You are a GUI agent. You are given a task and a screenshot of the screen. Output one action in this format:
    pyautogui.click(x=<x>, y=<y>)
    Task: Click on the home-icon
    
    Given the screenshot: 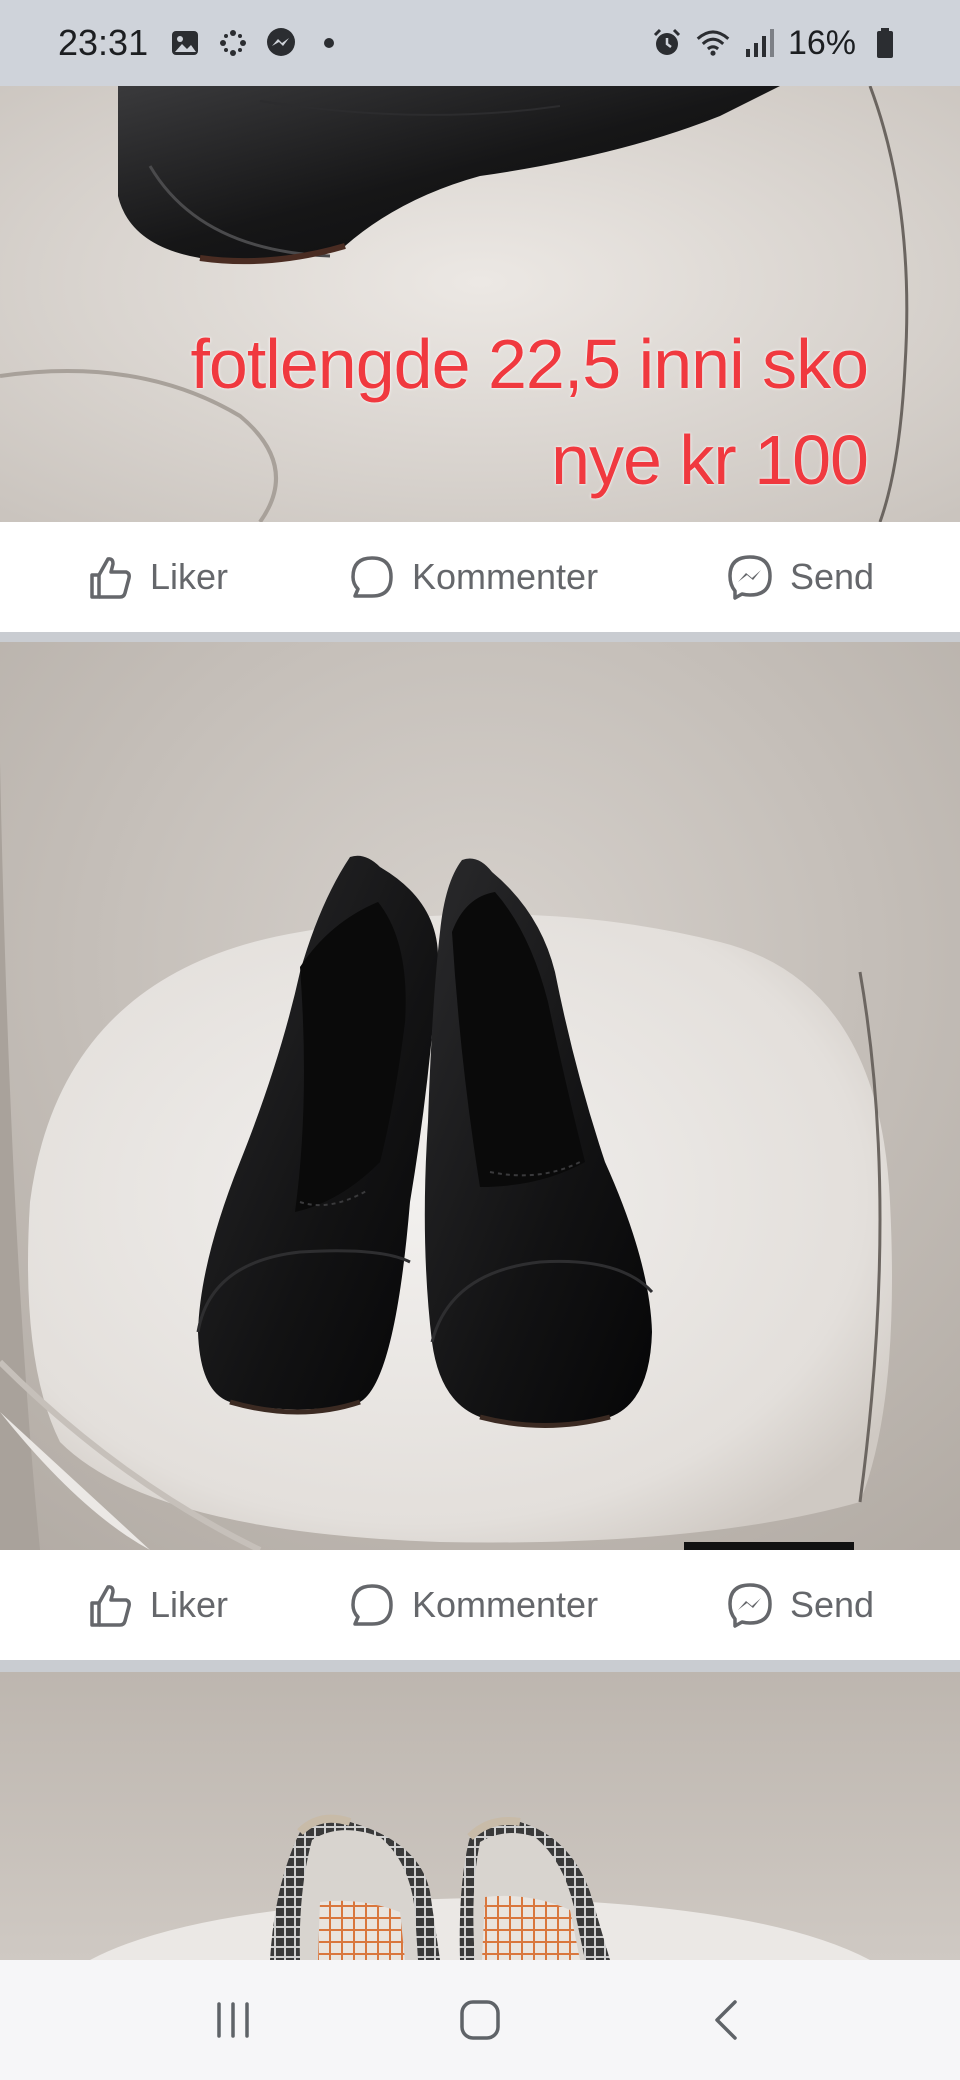 What is the action you would take?
    pyautogui.click(x=480, y=2020)
    